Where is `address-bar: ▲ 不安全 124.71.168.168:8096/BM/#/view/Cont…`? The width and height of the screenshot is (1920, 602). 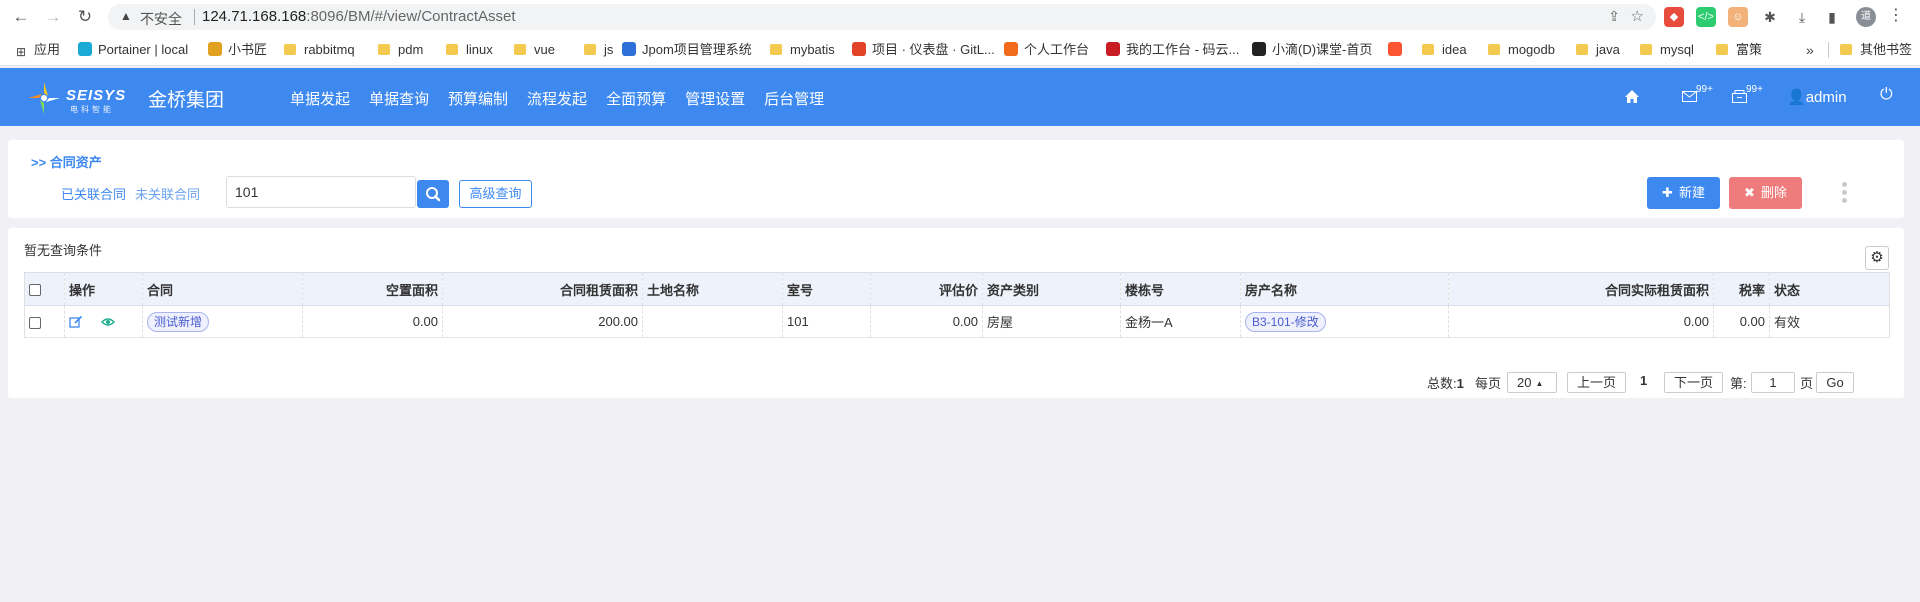 address-bar: ▲ 不安全 124.71.168.168:8096/BM/#/view/Cont… is located at coordinates (882, 17).